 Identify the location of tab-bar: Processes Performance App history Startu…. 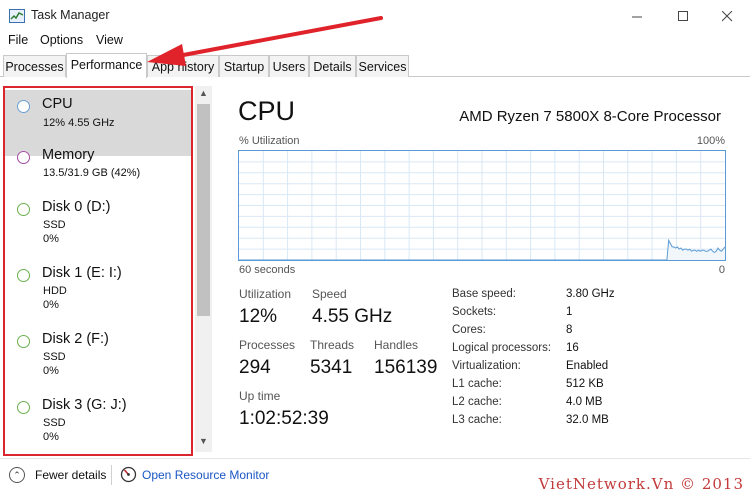
(375, 65).